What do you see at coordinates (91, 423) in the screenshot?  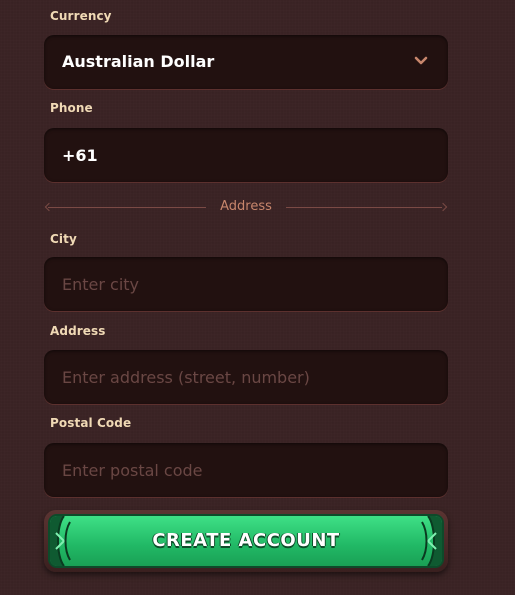 I see `postal-code-label: Postal Code` at bounding box center [91, 423].